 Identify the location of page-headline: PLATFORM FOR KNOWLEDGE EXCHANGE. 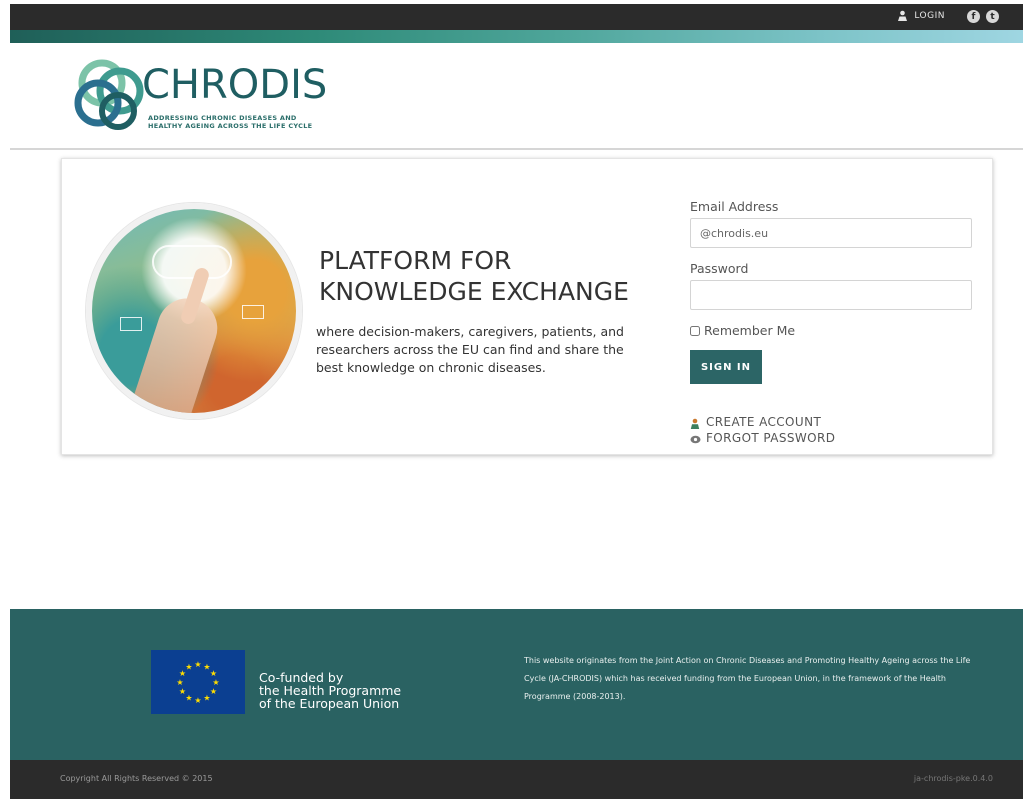
(474, 276).